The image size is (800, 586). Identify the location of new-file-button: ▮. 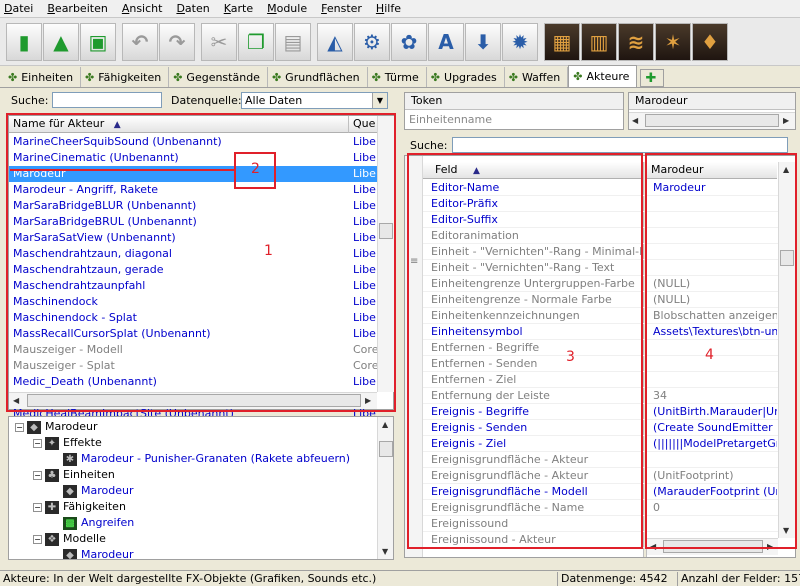
(24, 41).